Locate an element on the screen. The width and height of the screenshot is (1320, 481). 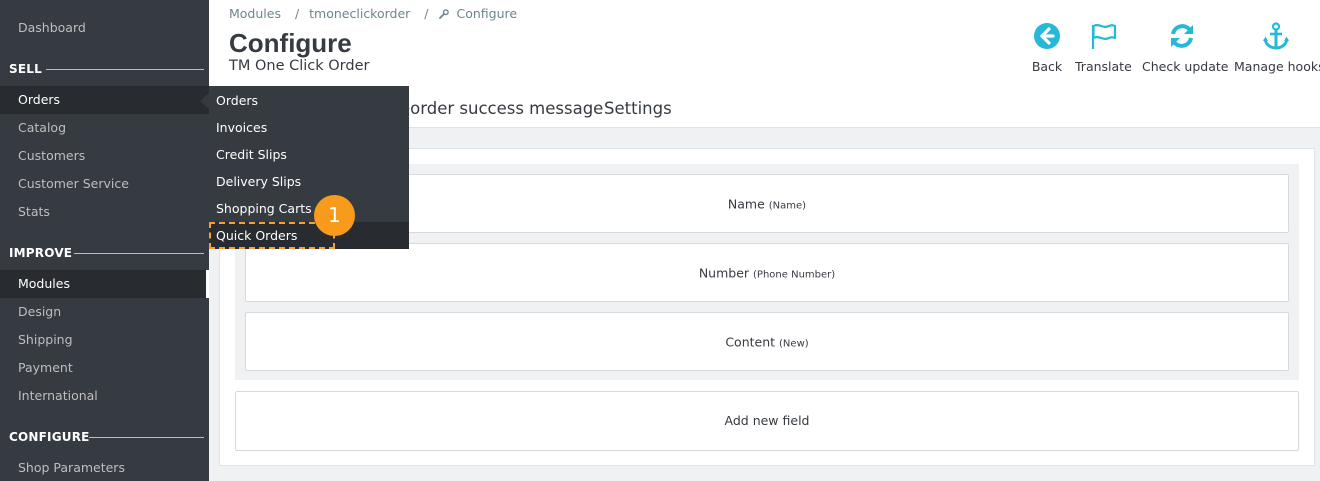
sidebar-section-configure: CONFIGURE is located at coordinates (104, 437).